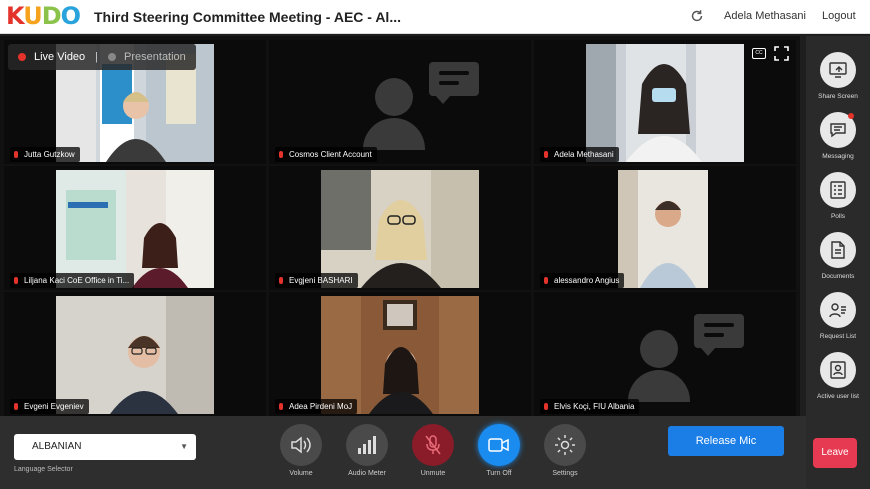 This screenshot has width=870, height=489. What do you see at coordinates (59, 57) in the screenshot?
I see `live-video-tab: Live Video` at bounding box center [59, 57].